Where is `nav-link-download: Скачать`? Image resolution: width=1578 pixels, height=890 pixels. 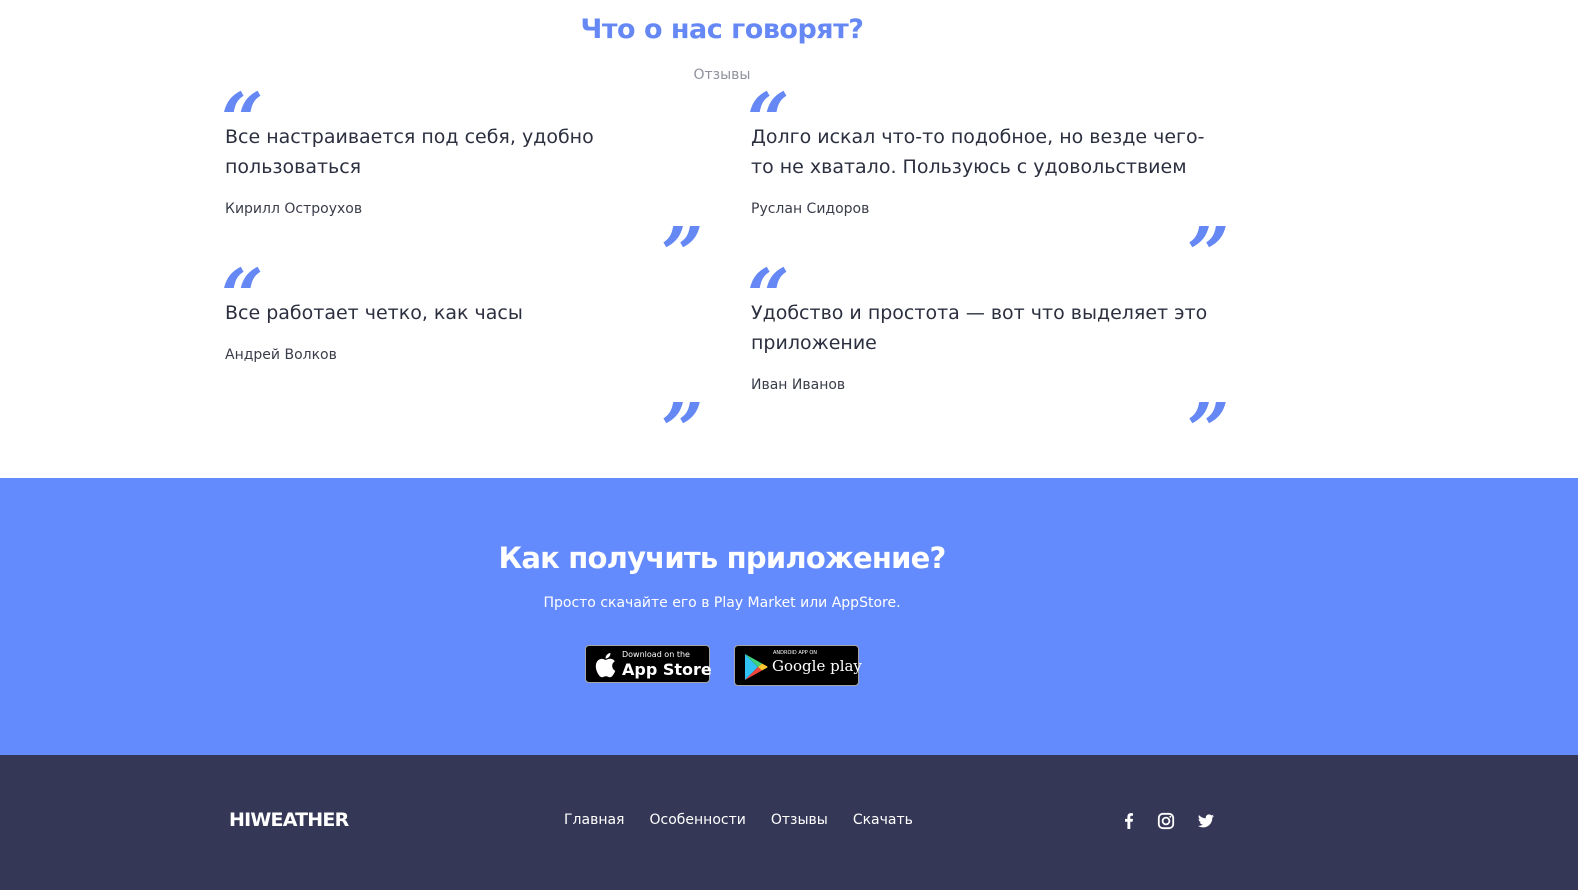 nav-link-download: Скачать is located at coordinates (883, 820).